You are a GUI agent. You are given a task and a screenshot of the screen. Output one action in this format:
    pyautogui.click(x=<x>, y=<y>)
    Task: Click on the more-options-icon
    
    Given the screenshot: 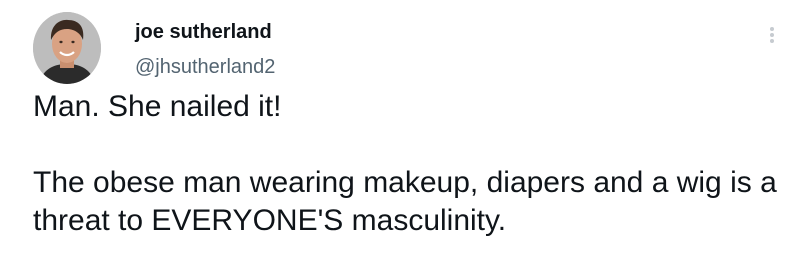 What is the action you would take?
    pyautogui.click(x=772, y=35)
    